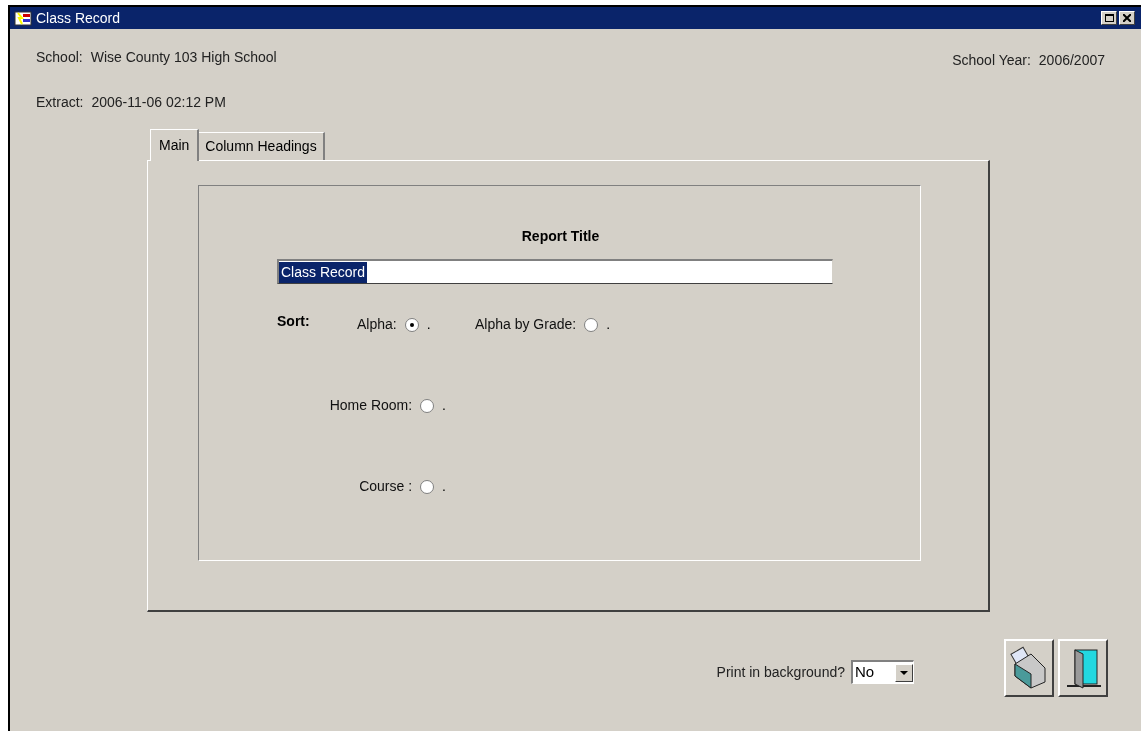 The width and height of the screenshot is (1141, 731). I want to click on close-button, so click(1127, 18).